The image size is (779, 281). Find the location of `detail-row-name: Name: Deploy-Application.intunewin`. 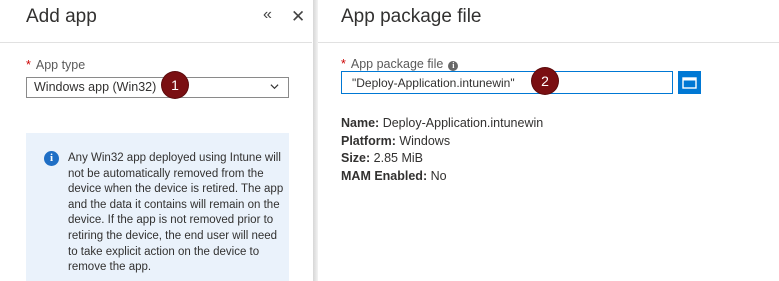

detail-row-name: Name: Deploy-Application.intunewin is located at coordinates (442, 124).